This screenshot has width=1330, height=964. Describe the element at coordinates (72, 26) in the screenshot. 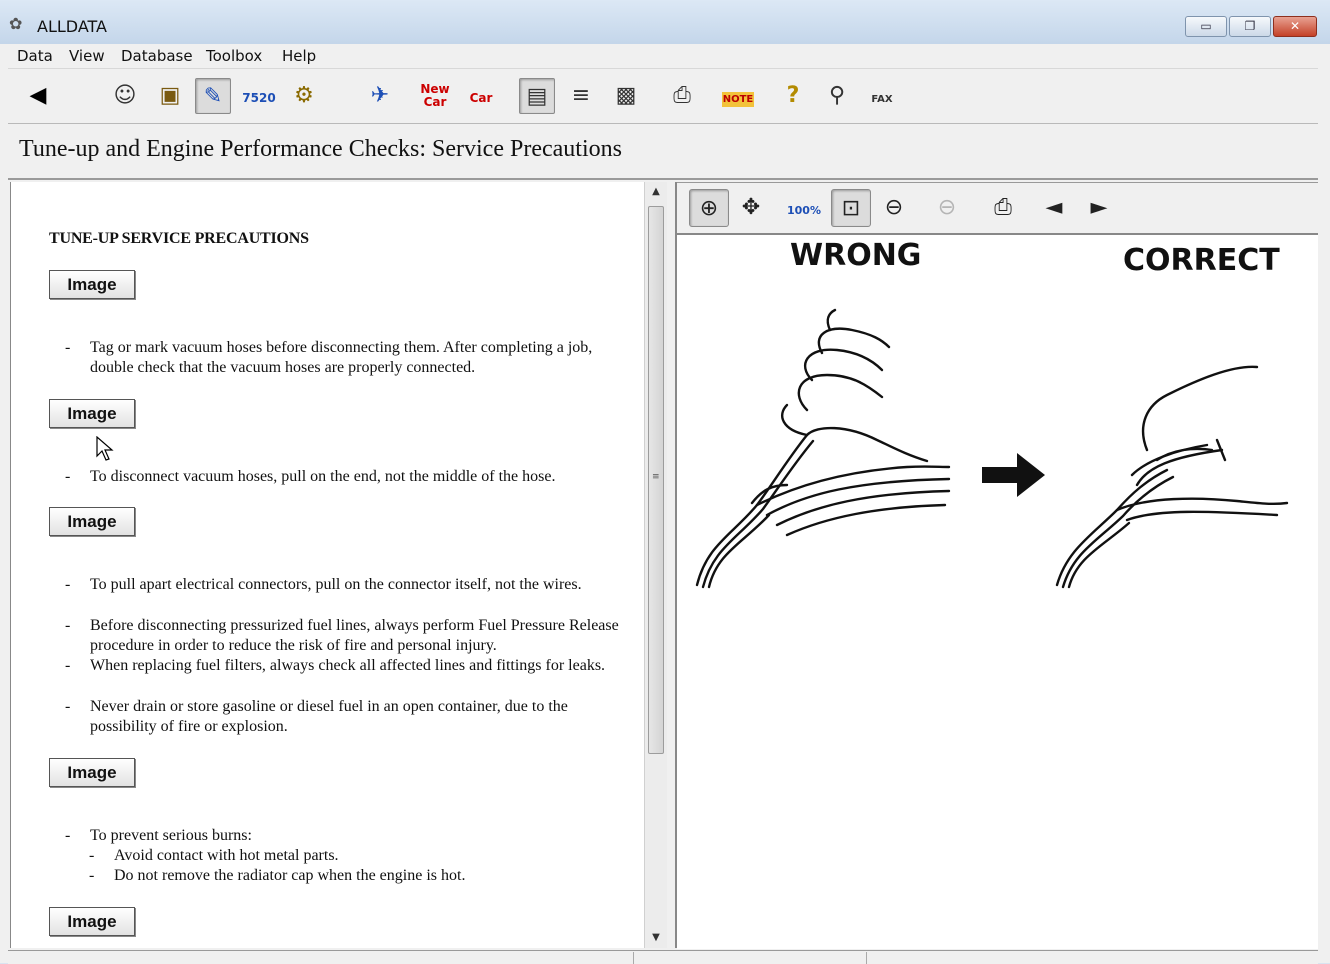

I see `window-title: ALLDATA` at that location.